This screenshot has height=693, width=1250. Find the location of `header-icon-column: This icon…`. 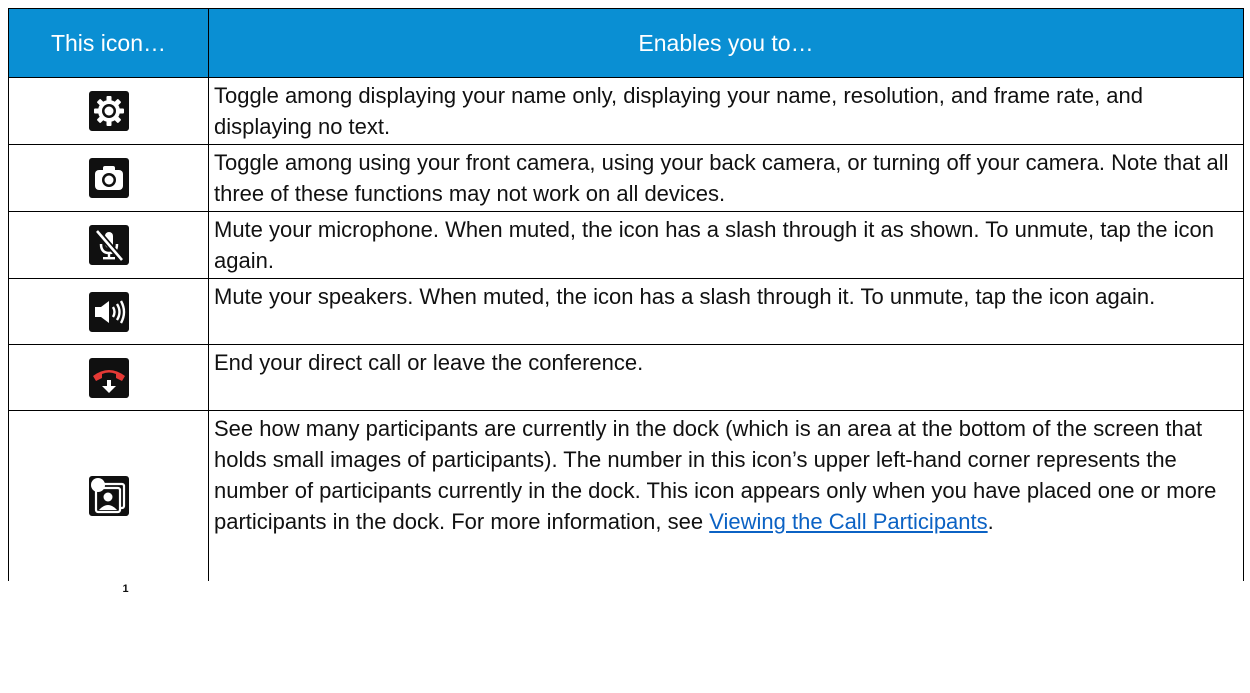

header-icon-column: This icon… is located at coordinates (108, 43).